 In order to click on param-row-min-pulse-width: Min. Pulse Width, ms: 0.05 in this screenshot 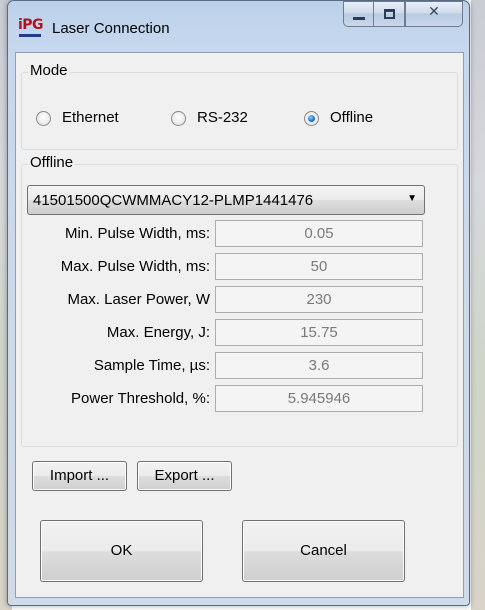, I will do `click(226, 234)`.